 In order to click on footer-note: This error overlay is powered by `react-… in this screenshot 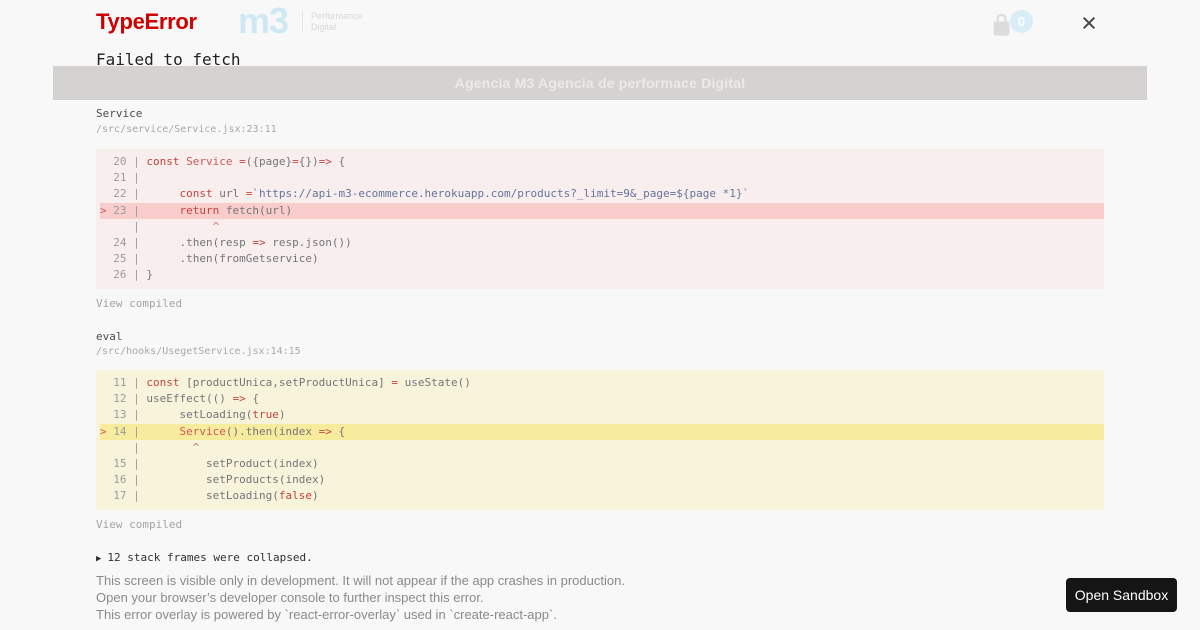, I will do `click(326, 614)`.